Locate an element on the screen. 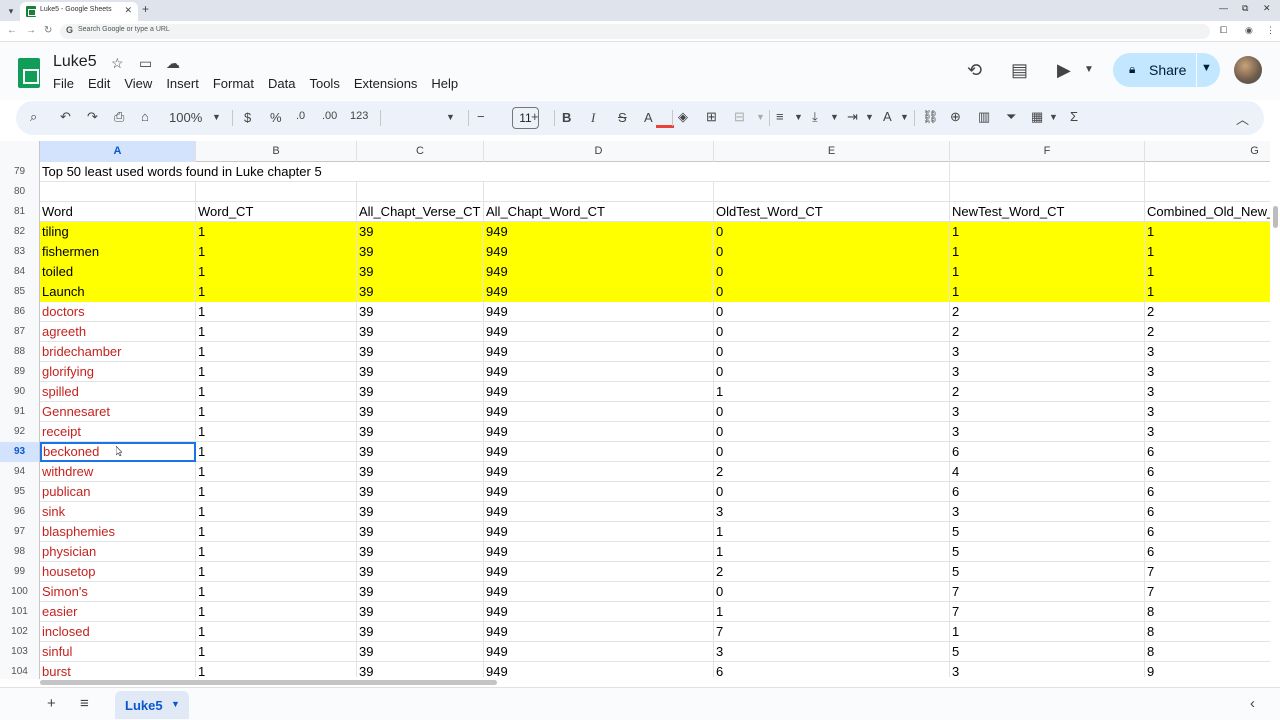 Image resolution: width=1280 pixels, height=720 pixels. wrap-caret-icon: ▼ is located at coordinates (869, 117).